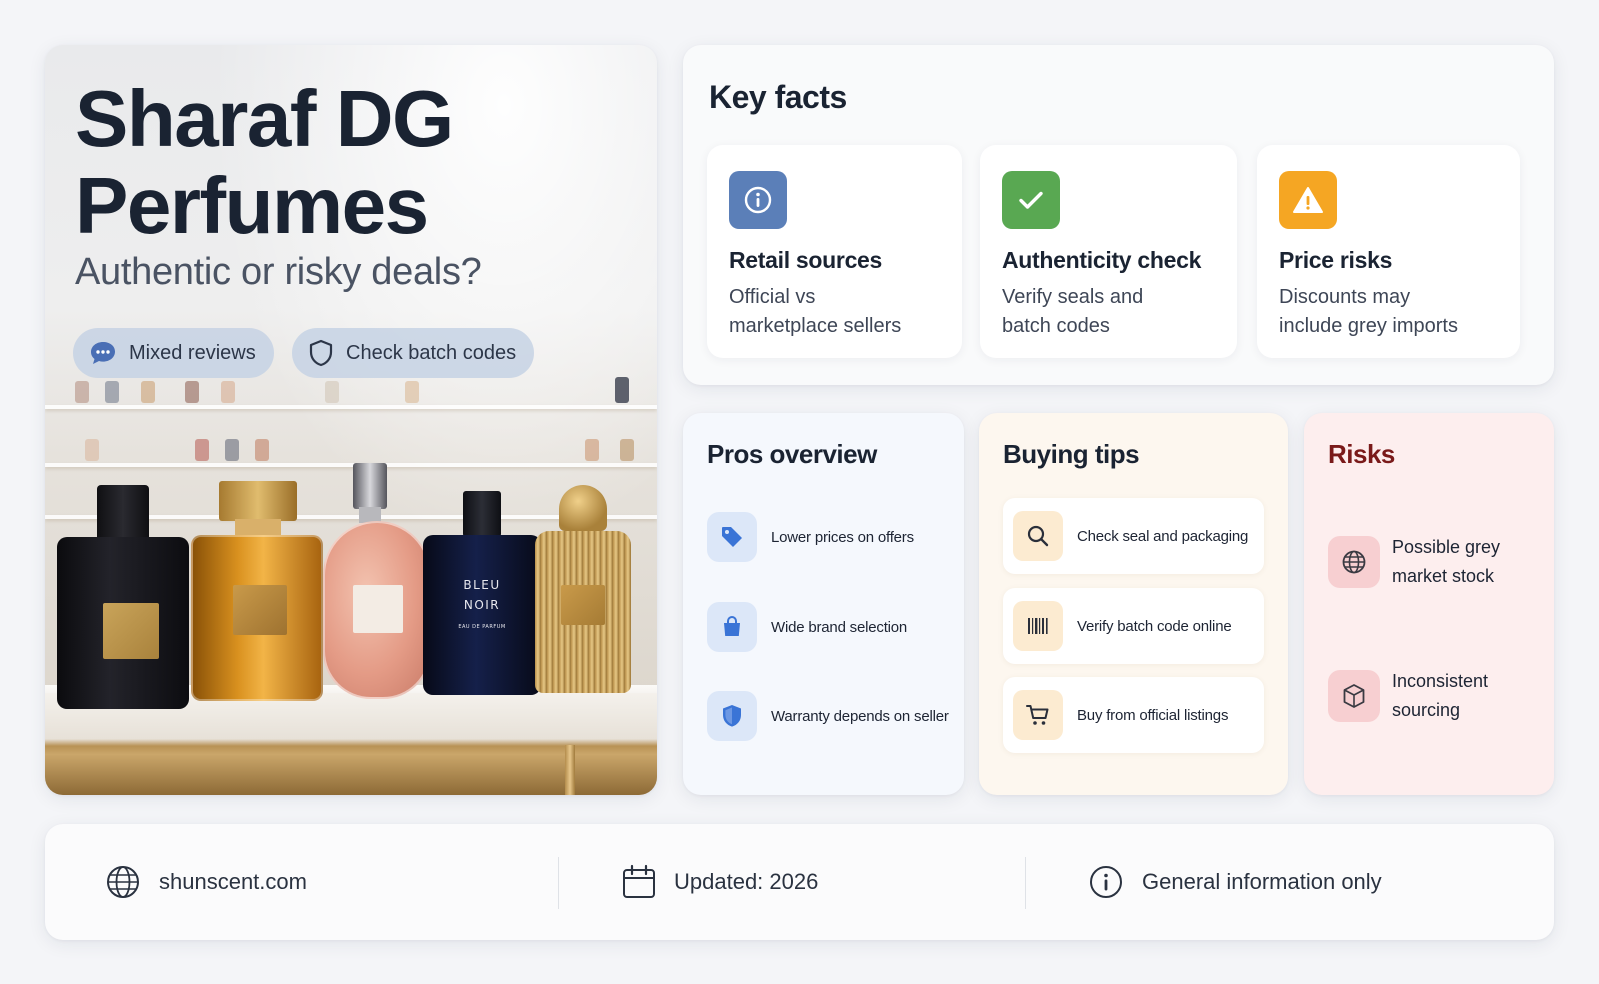 This screenshot has height=984, width=1599. What do you see at coordinates (778, 97) in the screenshot?
I see `key-facts-title: Key facts` at bounding box center [778, 97].